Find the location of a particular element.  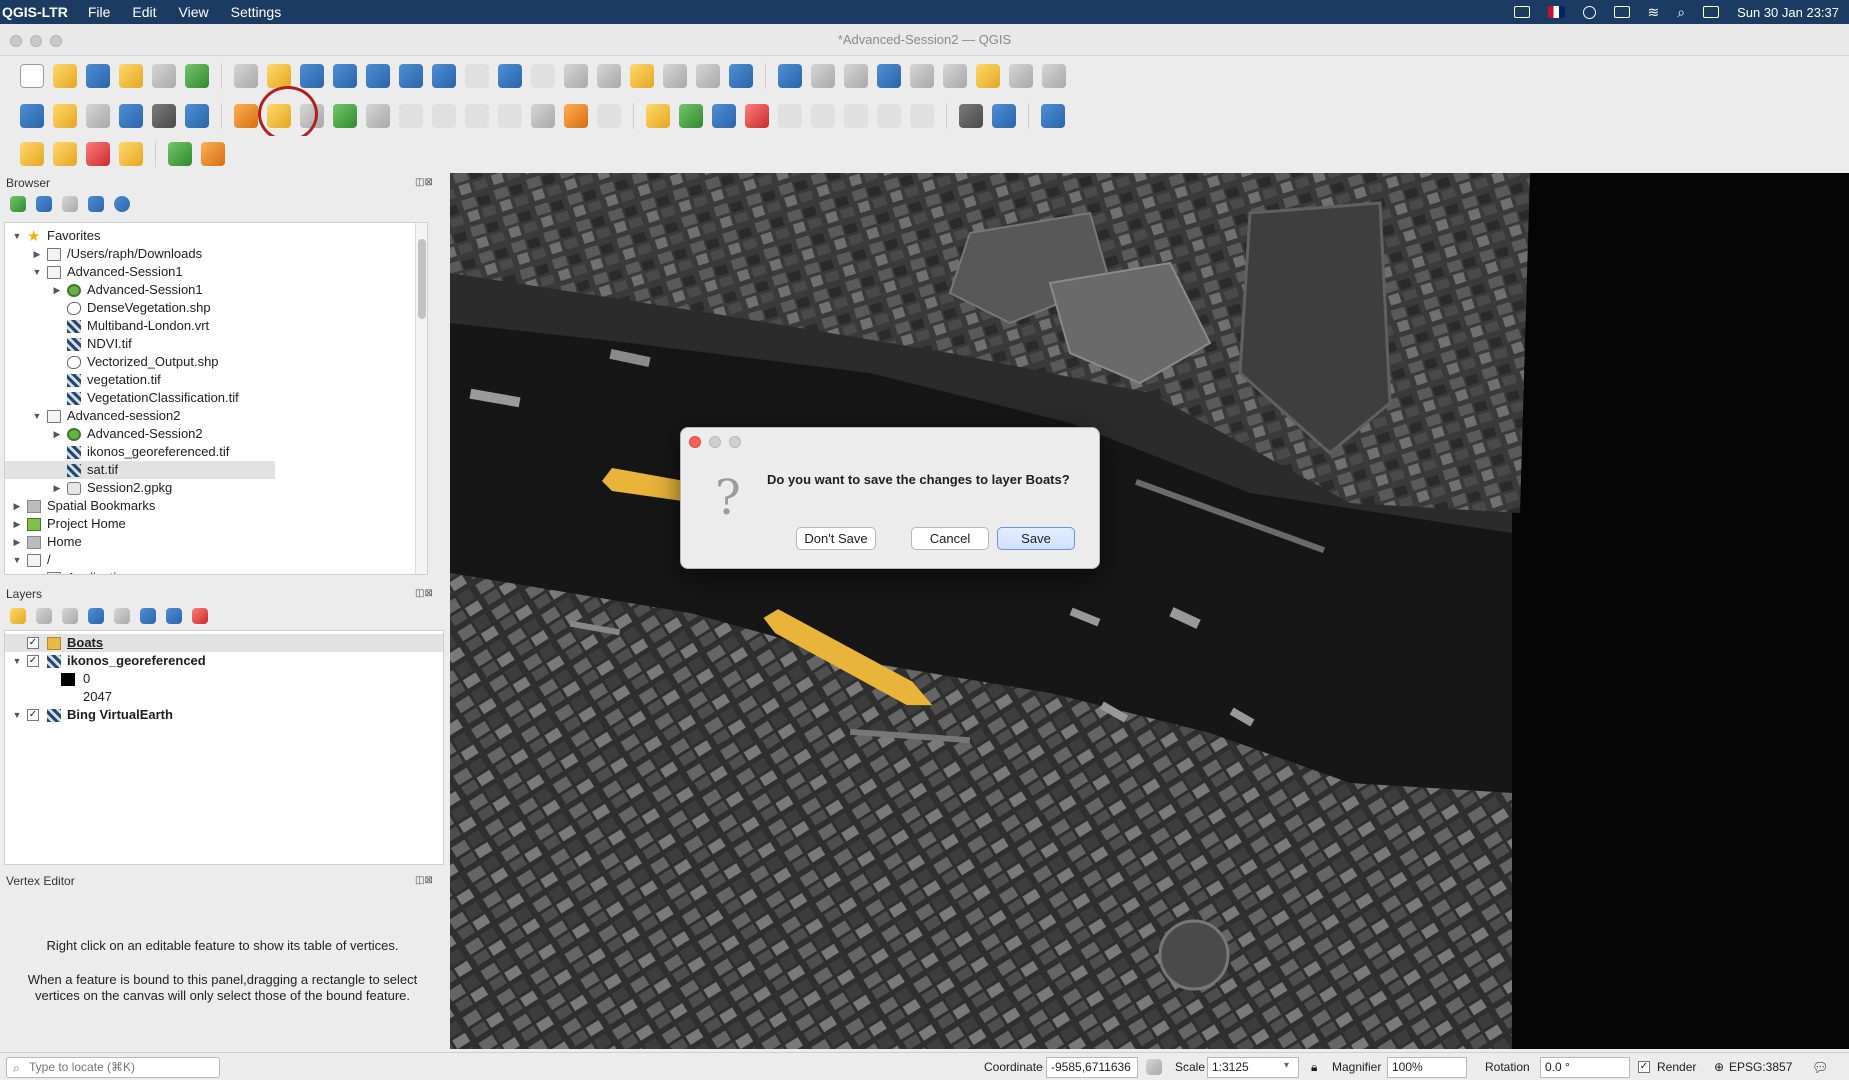

coordinate-field: -9585,6711636 is located at coordinates (1092, 1067).